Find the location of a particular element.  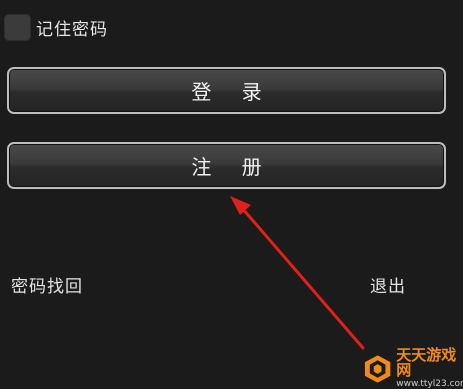

watermark-title: 天天游戏网 is located at coordinates (426, 362).